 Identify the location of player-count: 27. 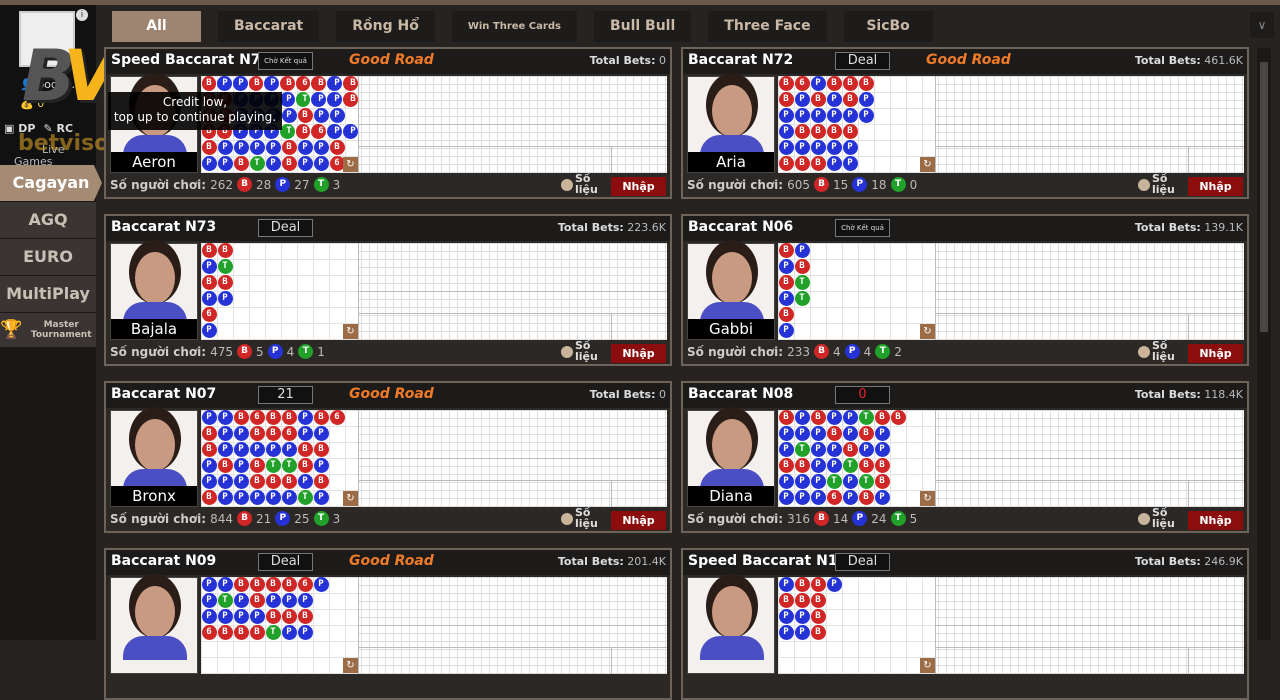
(302, 184).